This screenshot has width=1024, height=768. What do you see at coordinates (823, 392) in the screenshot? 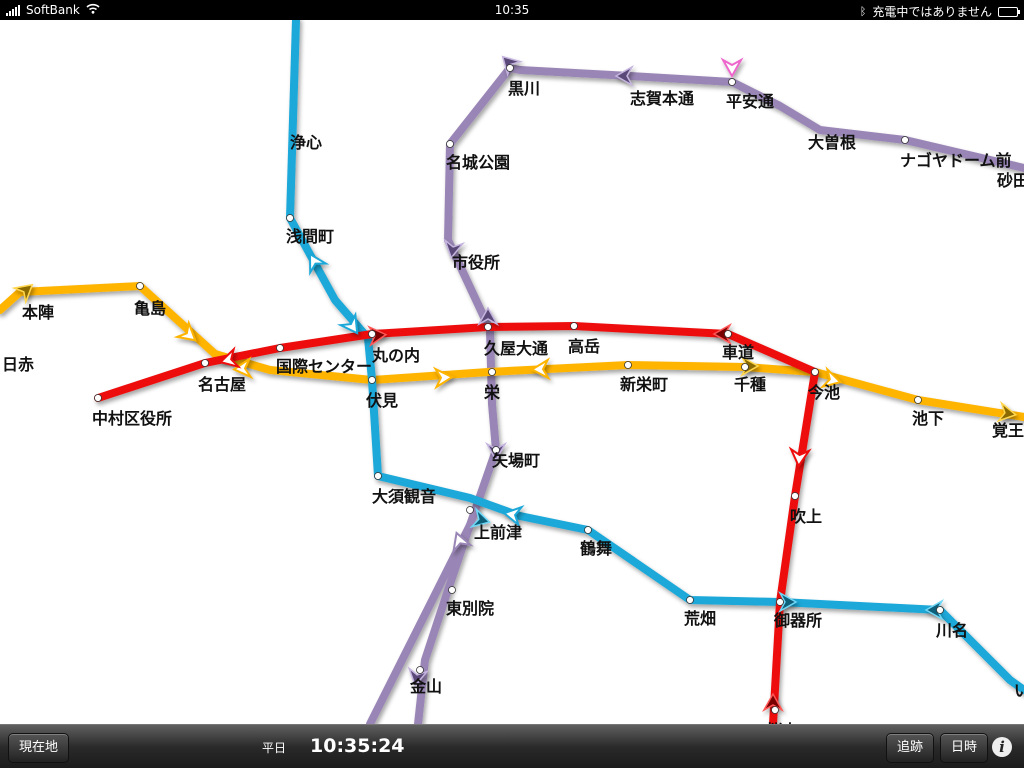
I see `station-label: 今池` at bounding box center [823, 392].